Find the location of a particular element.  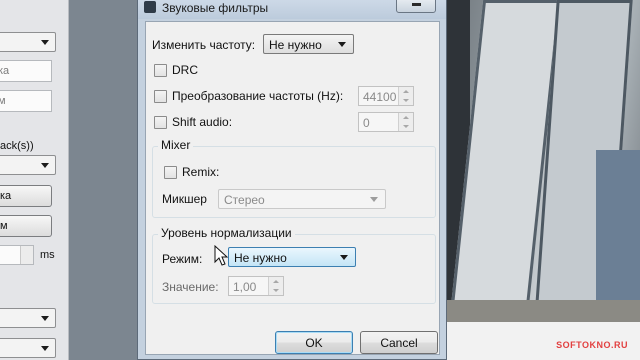

normalization-value-label: Значение: is located at coordinates (190, 287).